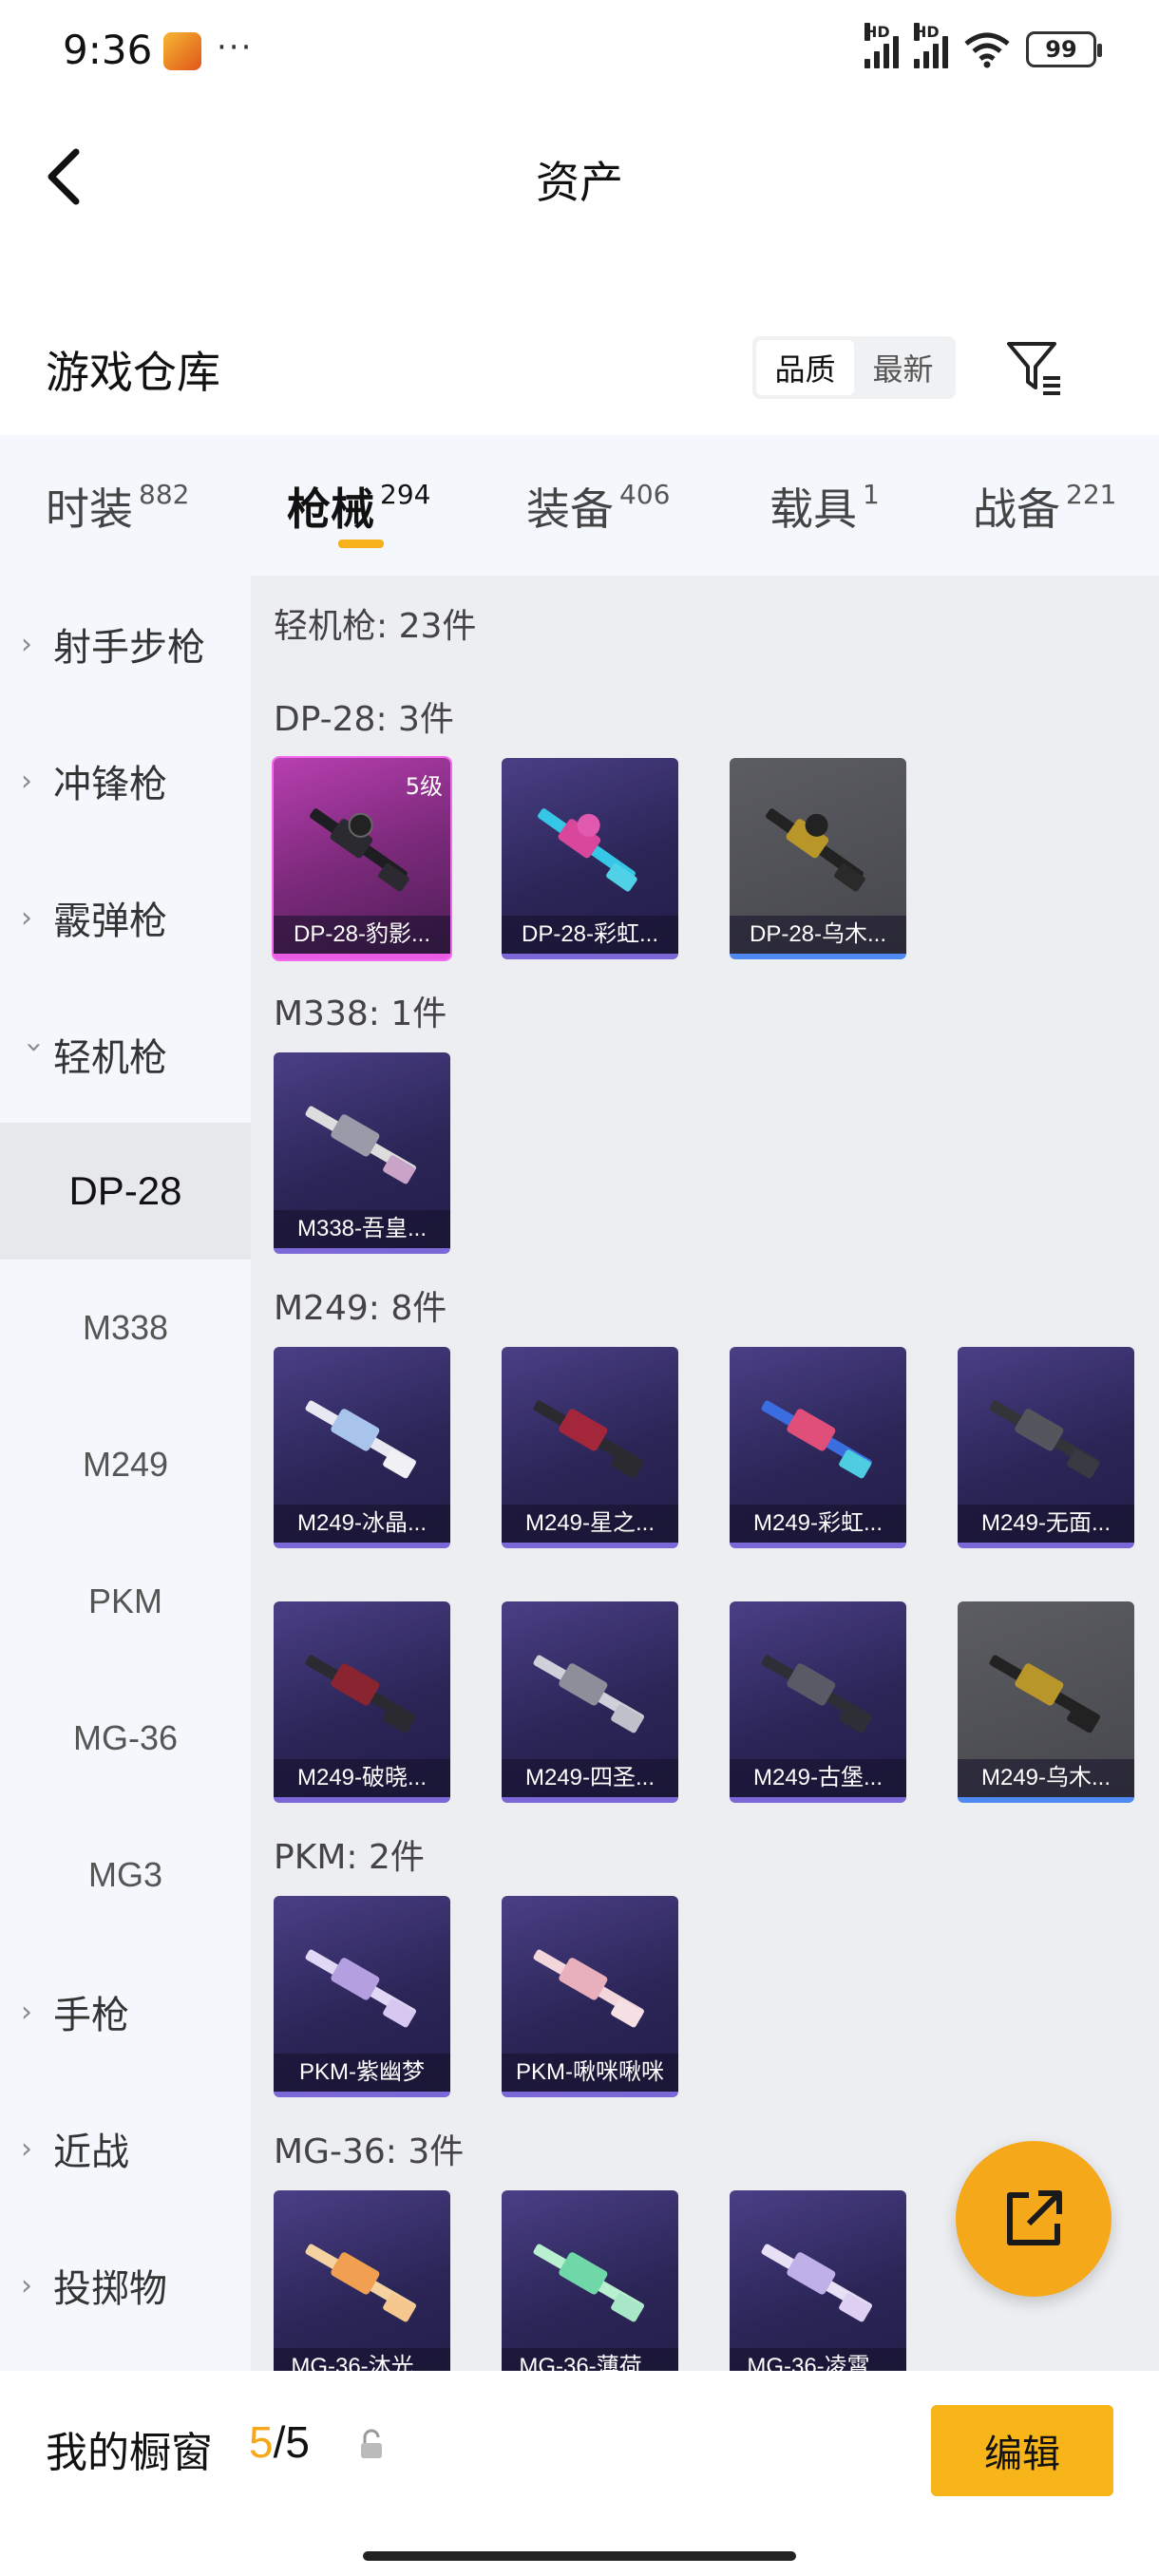 Image resolution: width=1159 pixels, height=2576 pixels. Describe the element at coordinates (871, 494) in the screenshot. I see `tab-count: 1` at that location.